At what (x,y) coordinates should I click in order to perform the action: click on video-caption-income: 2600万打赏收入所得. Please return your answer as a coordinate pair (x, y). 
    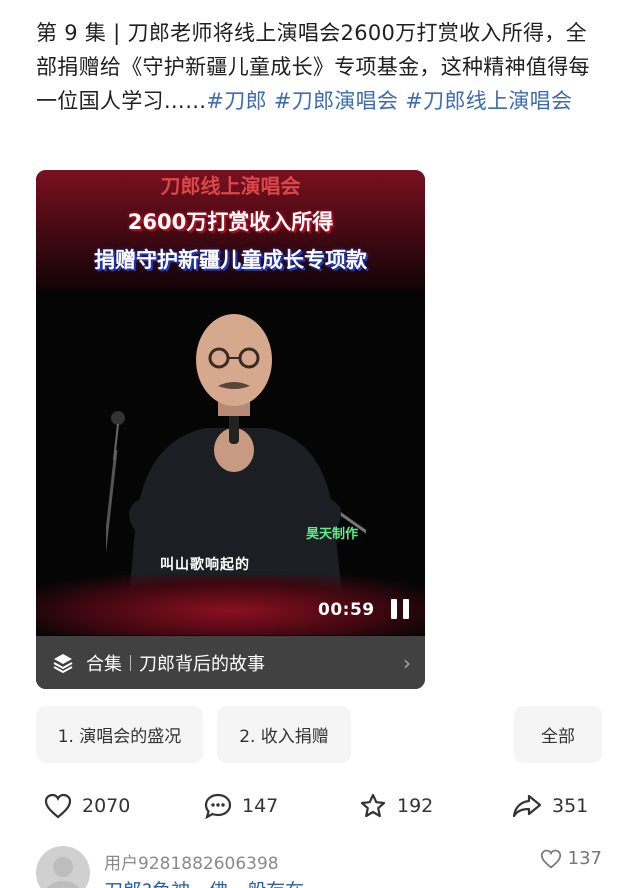
    Looking at the image, I should click on (230, 222).